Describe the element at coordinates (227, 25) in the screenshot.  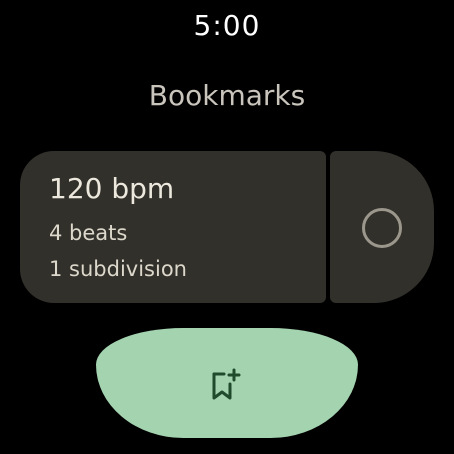
I see `status-time: 5:00` at that location.